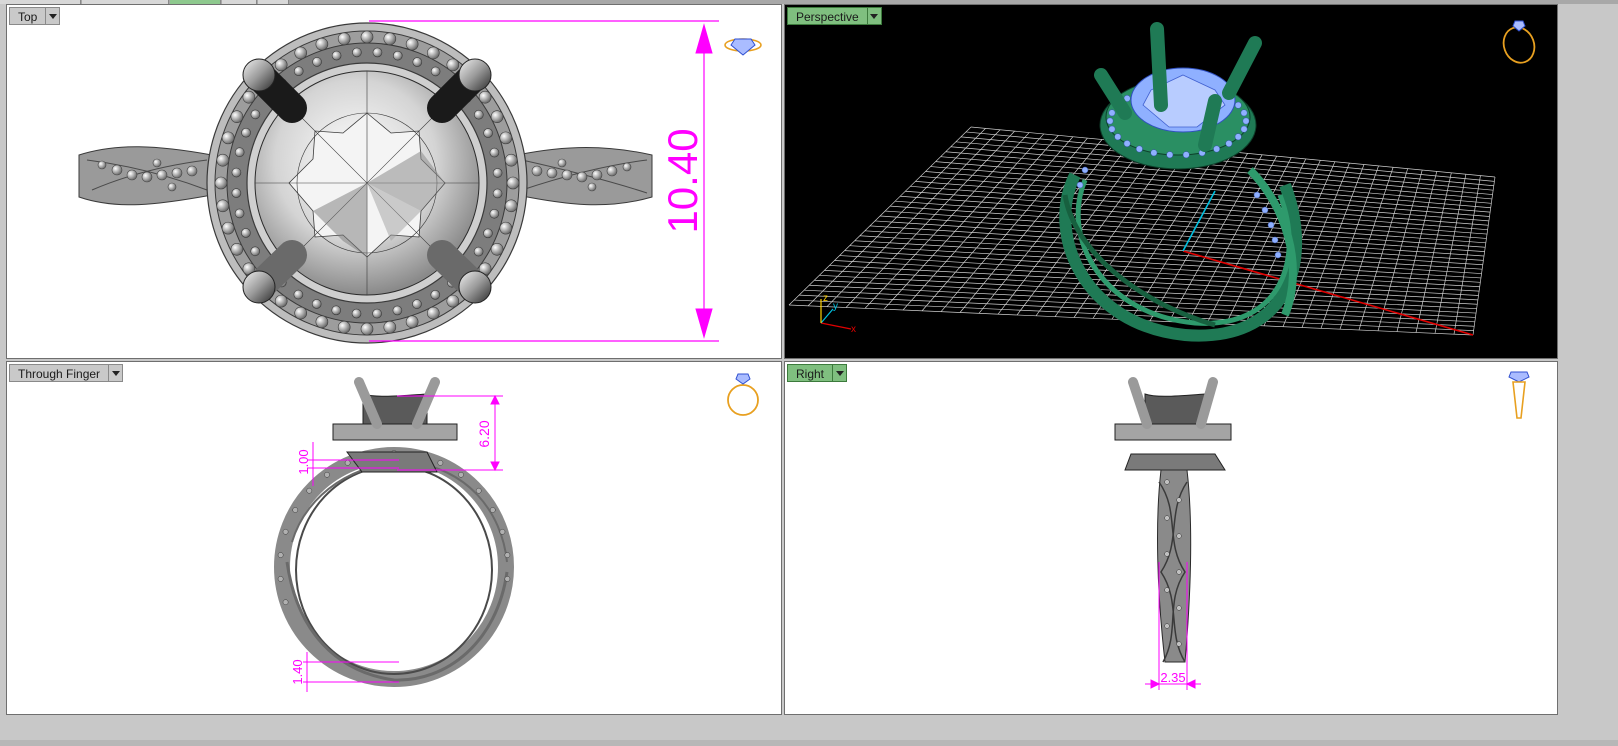 The image size is (1618, 746). Describe the element at coordinates (853, 329) in the screenshot. I see `axis-x-label: x` at that location.